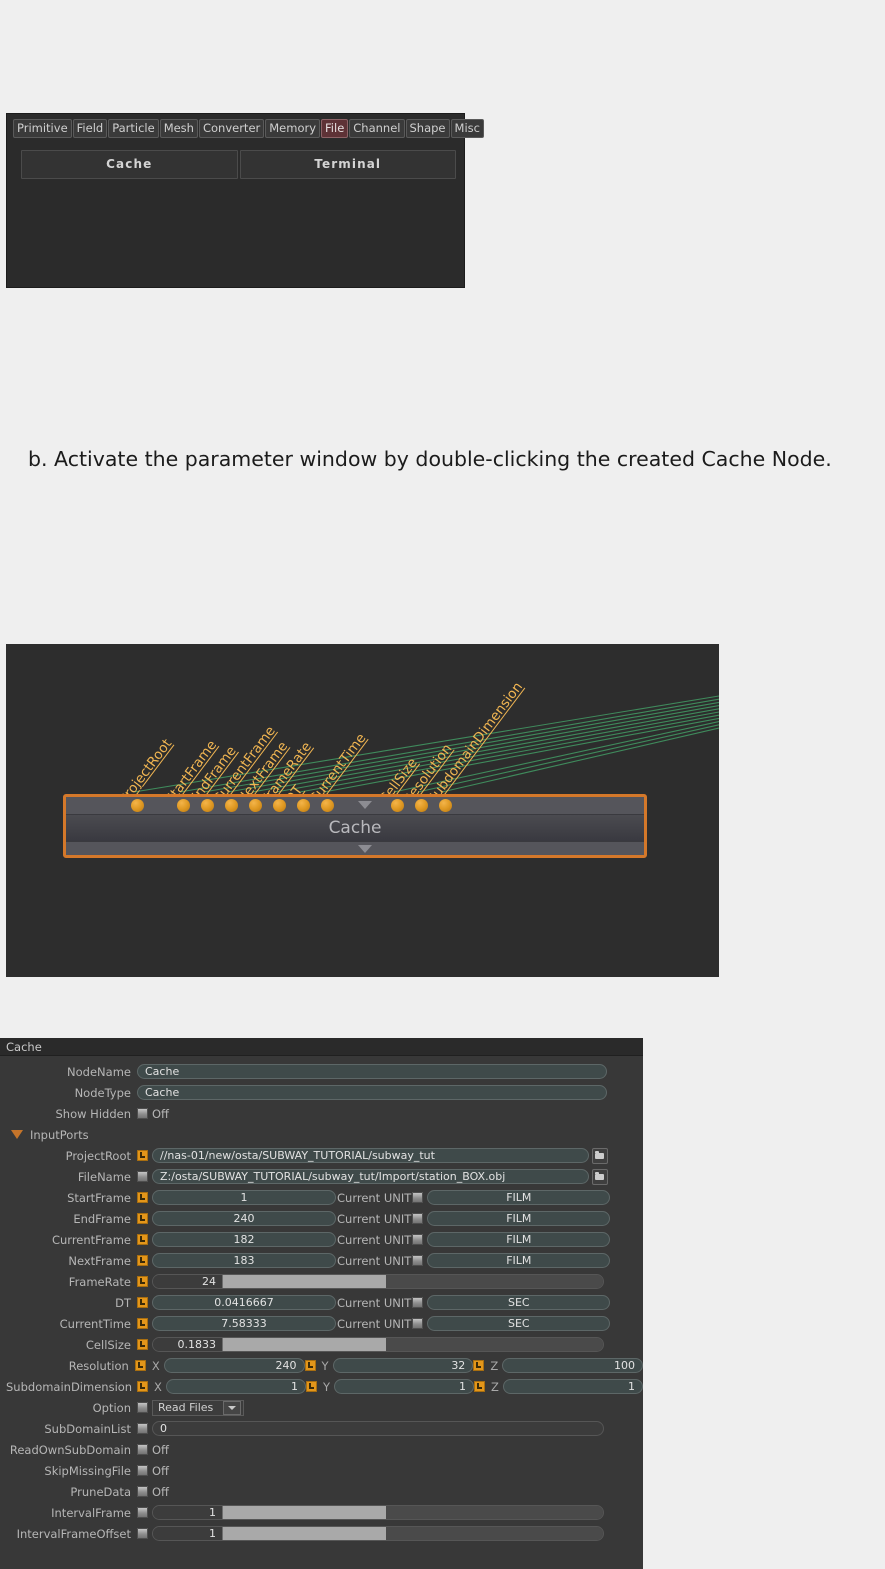 This screenshot has width=885, height=1569. I want to click on toggle-value-skipmissingfile: Off, so click(160, 1471).